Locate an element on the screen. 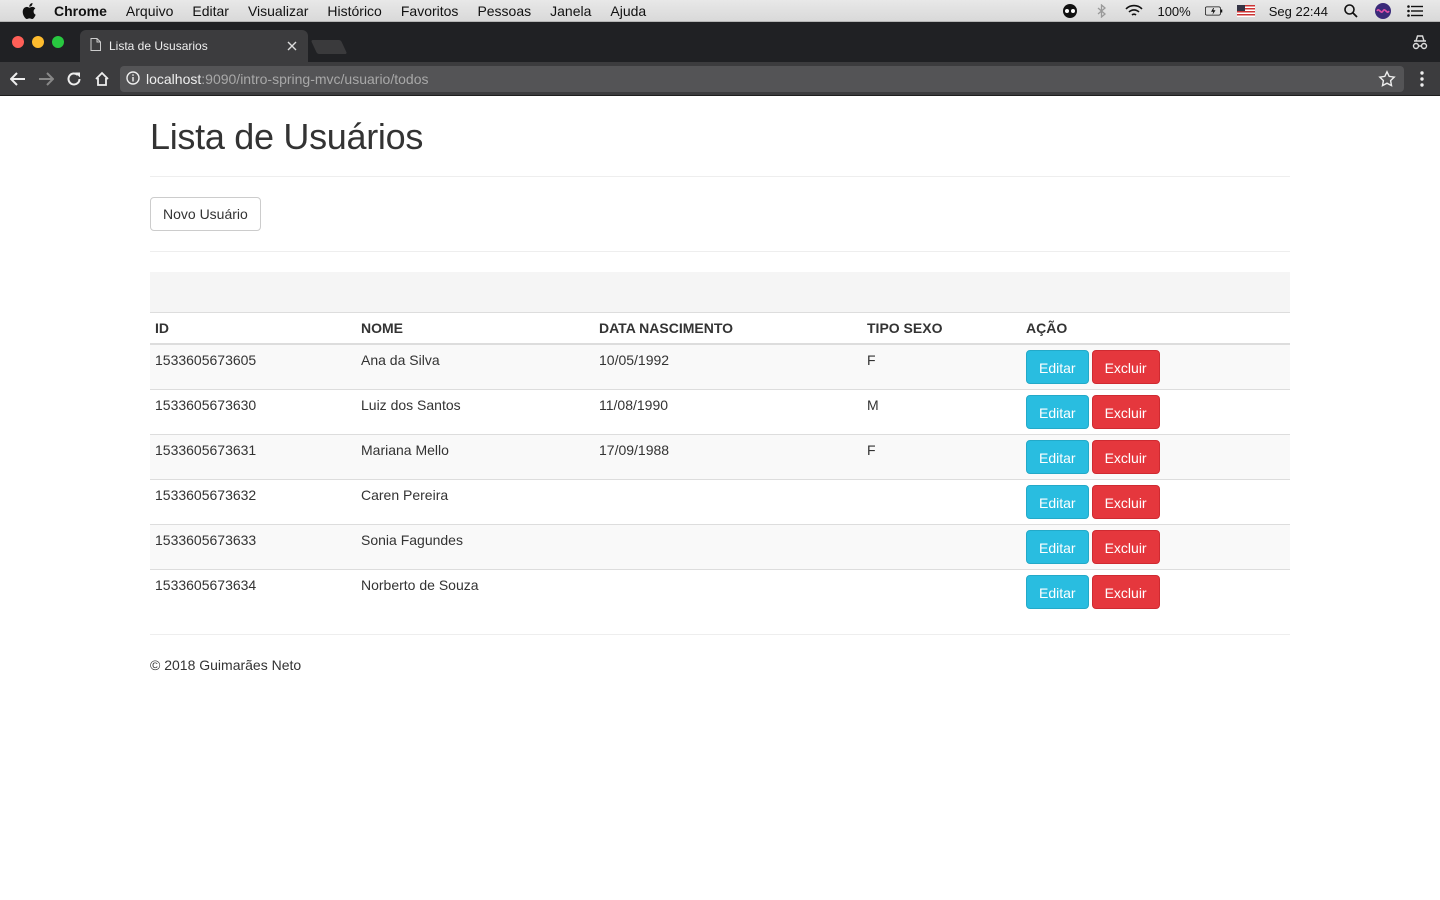 The width and height of the screenshot is (1440, 900). url-path: :9090/intro-spring-mvc/usuario/todos is located at coordinates (315, 79).